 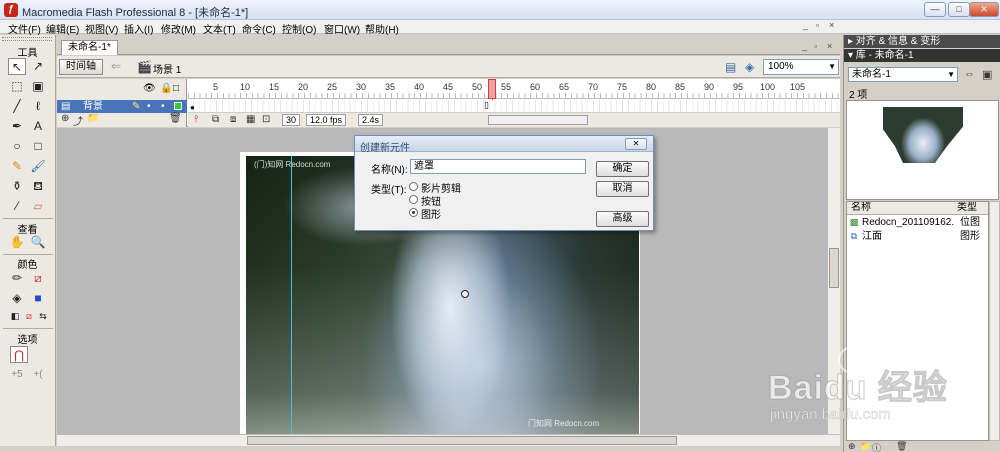 What do you see at coordinates (65, 118) in the screenshot?
I see `insert-layer-icon: ⊕` at bounding box center [65, 118].